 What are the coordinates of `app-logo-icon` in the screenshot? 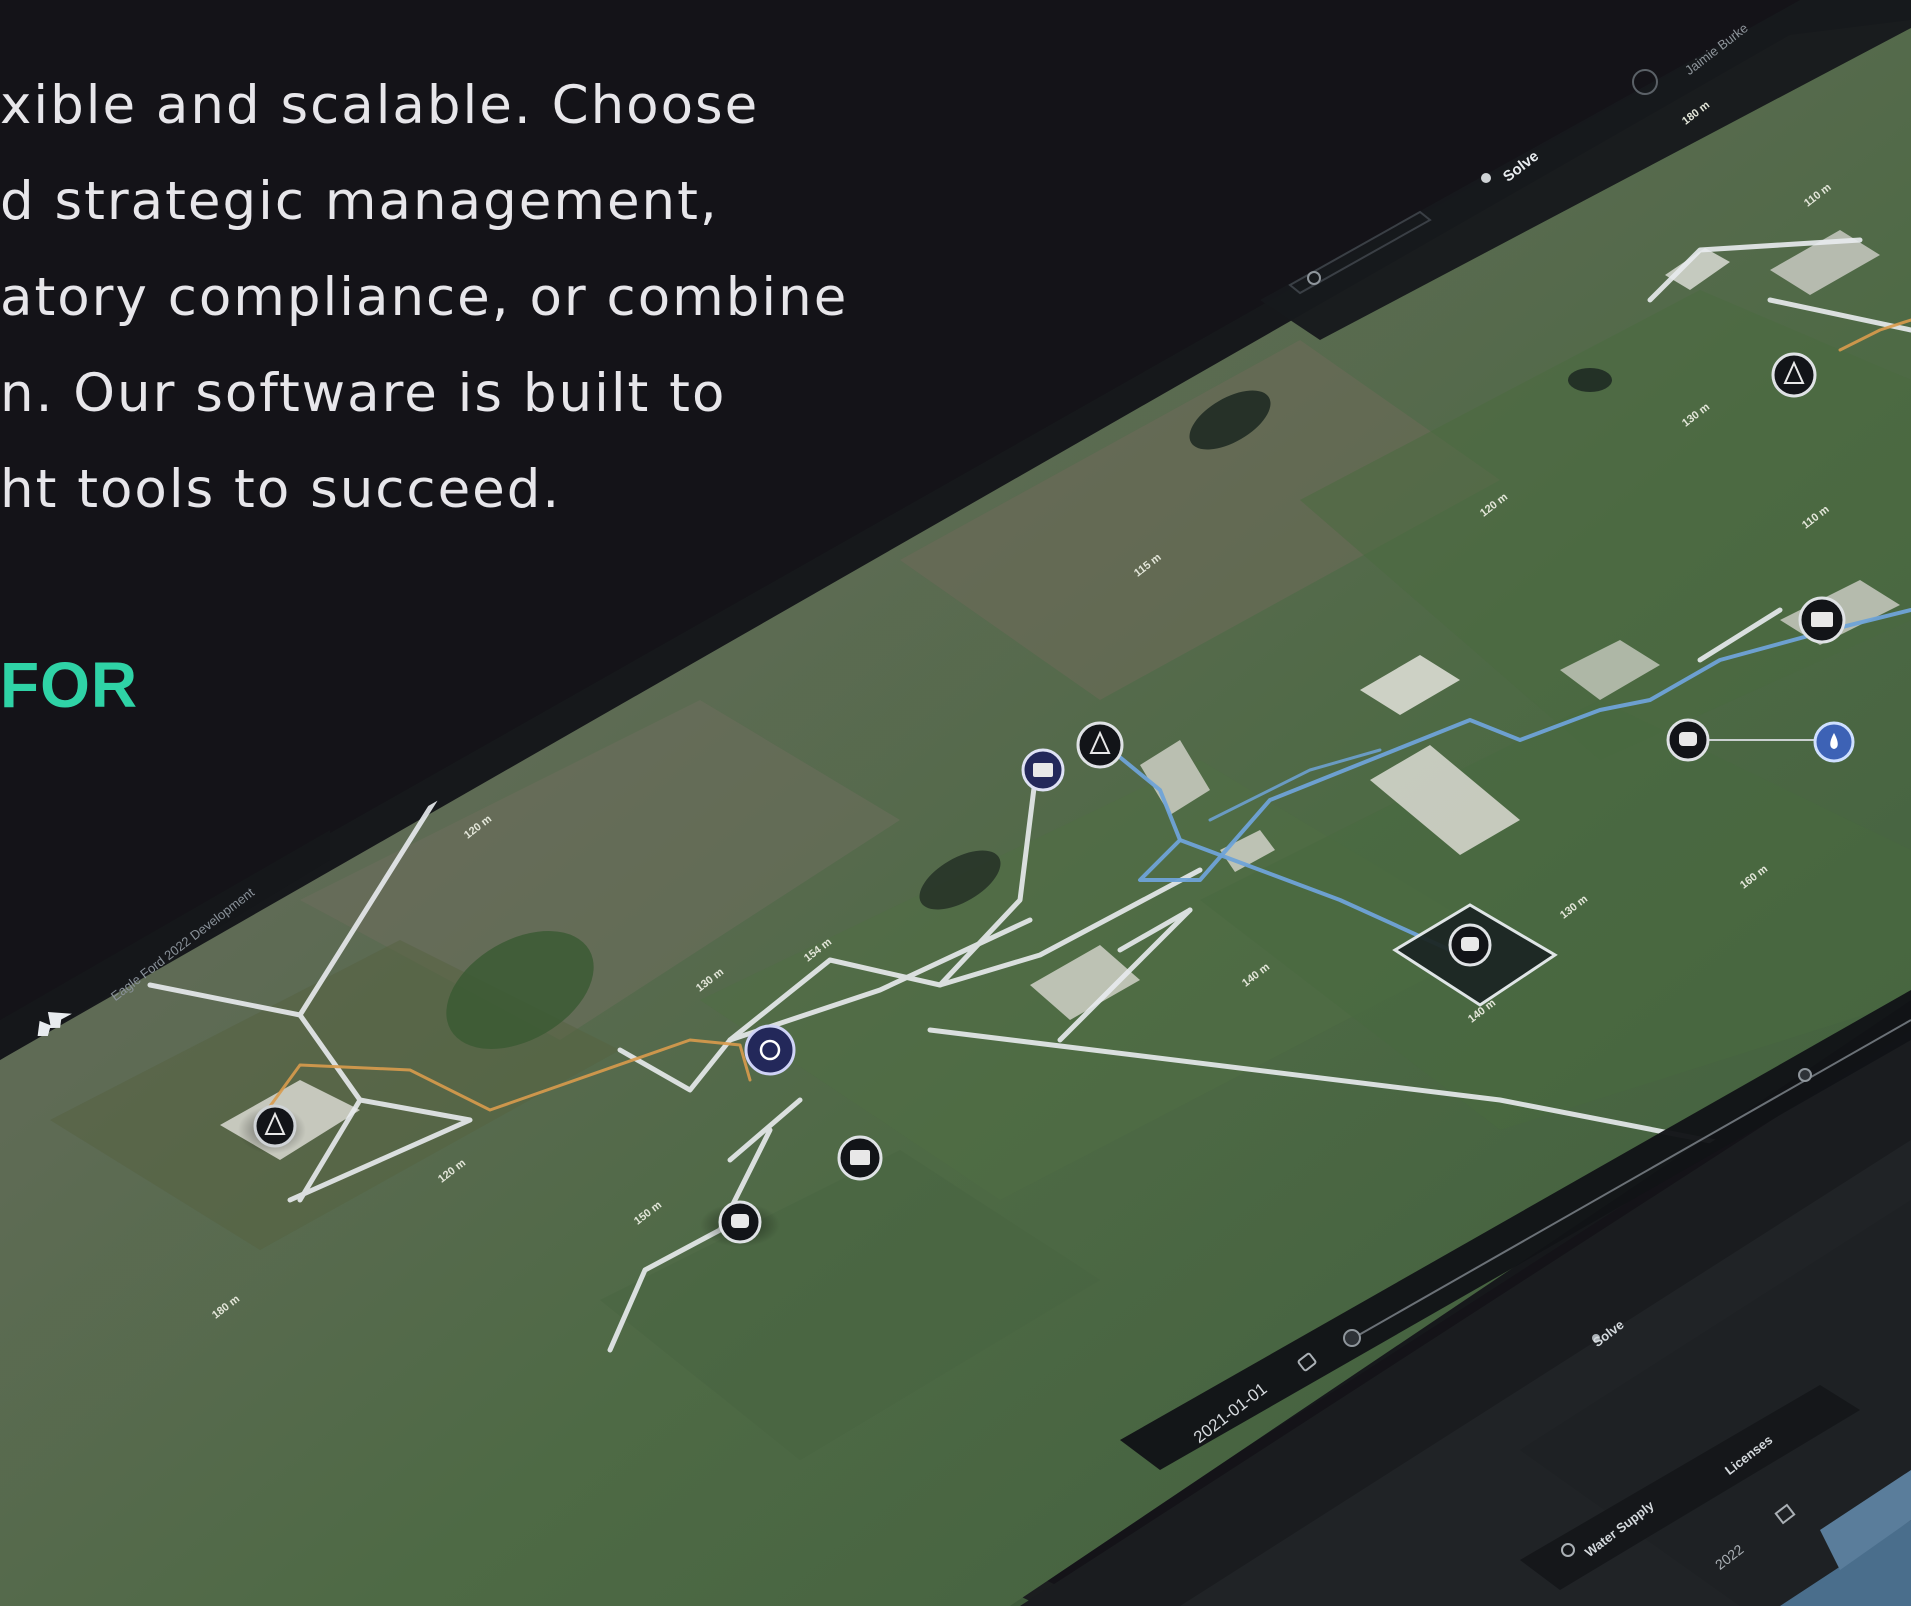 It's located at (51, 1023).